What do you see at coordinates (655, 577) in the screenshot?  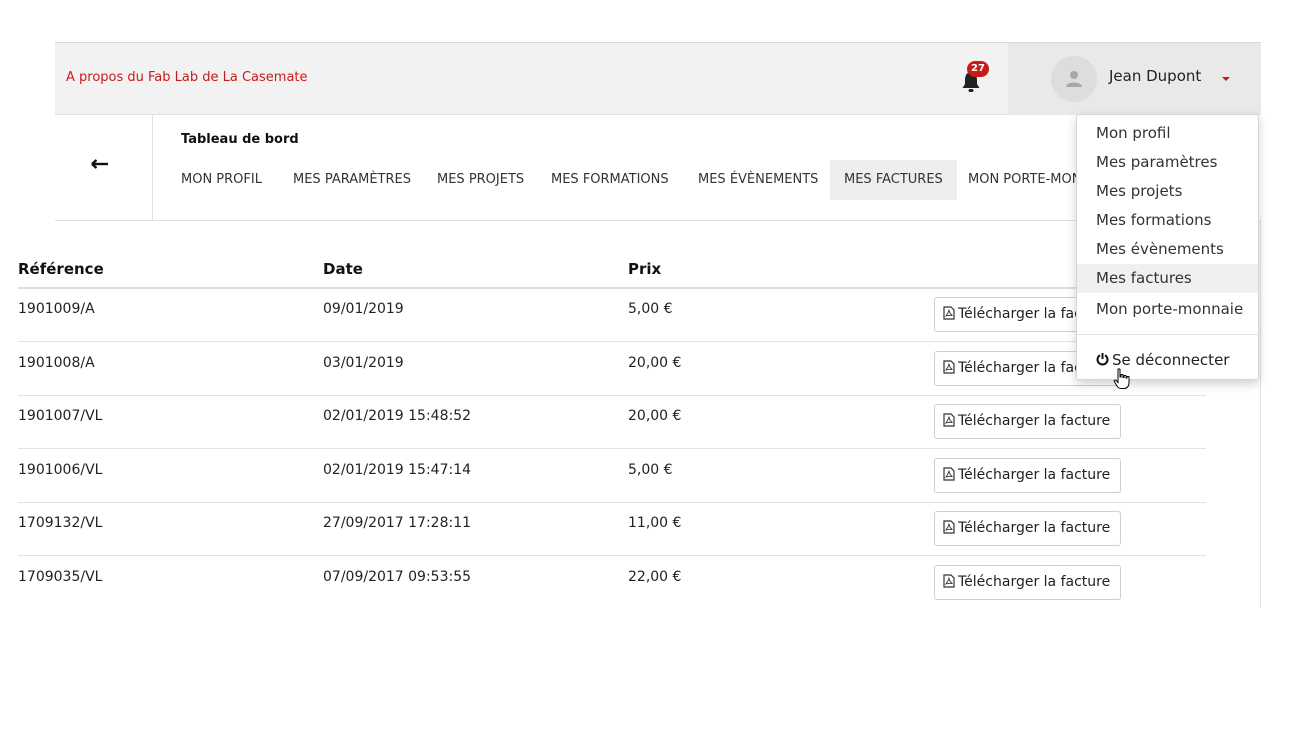 I see `invoice-price: 22,00 €` at bounding box center [655, 577].